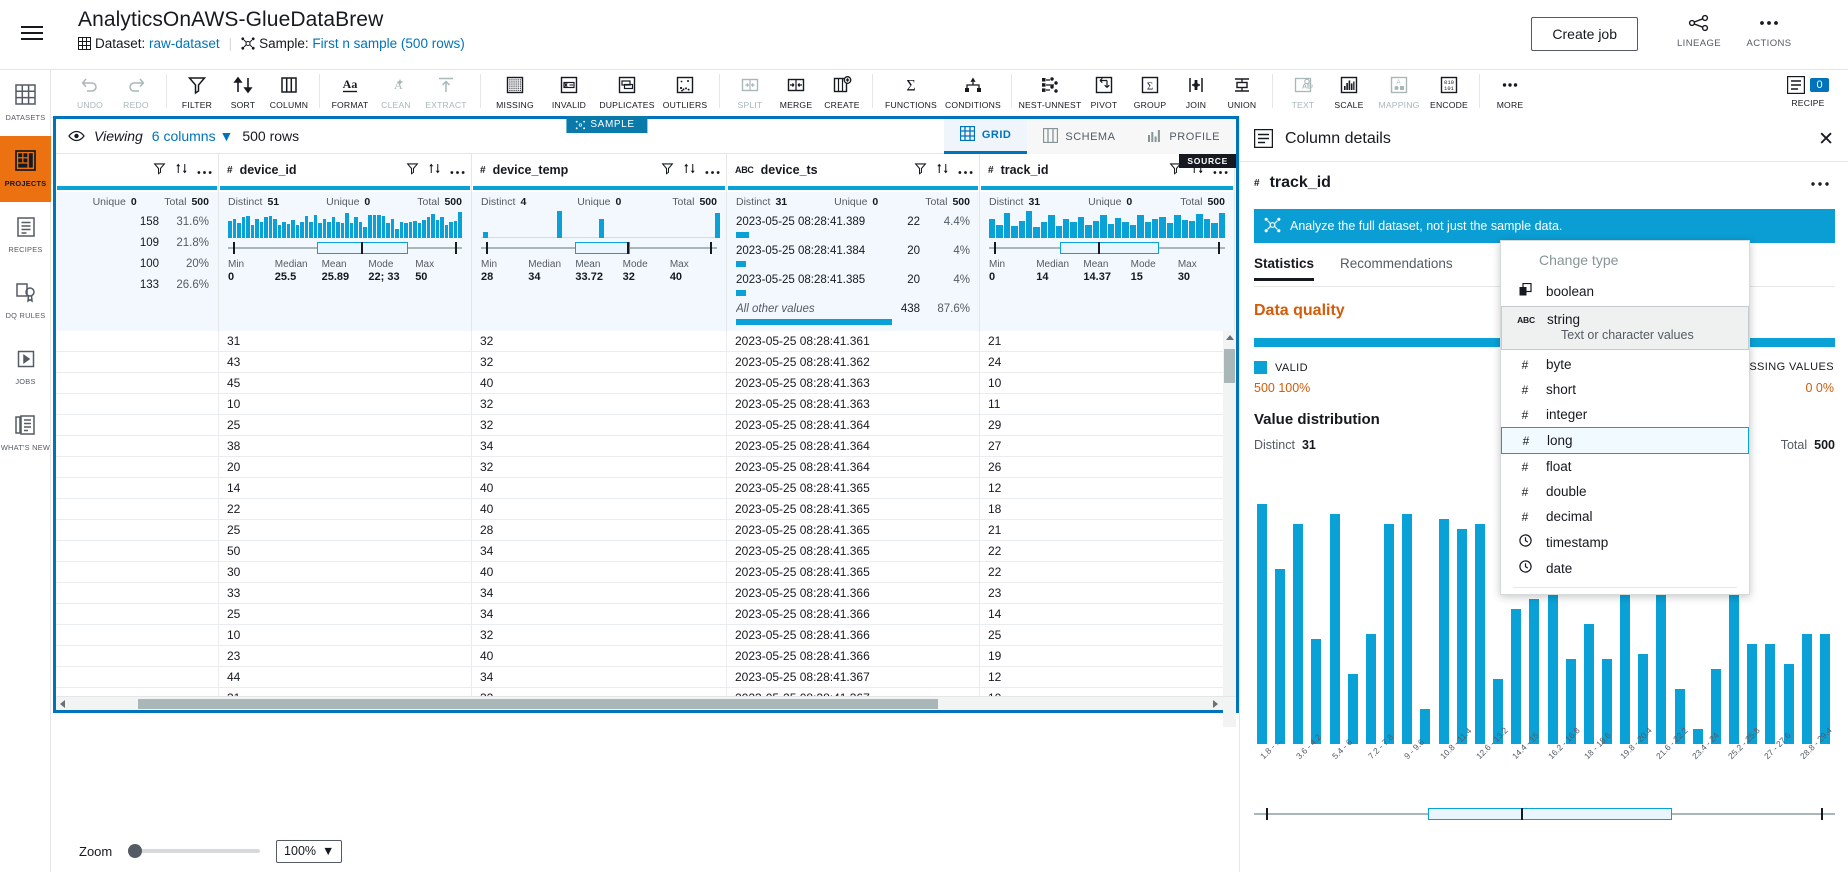  What do you see at coordinates (569, 93) in the screenshot?
I see `toolbar-invalid-button: INVALID` at bounding box center [569, 93].